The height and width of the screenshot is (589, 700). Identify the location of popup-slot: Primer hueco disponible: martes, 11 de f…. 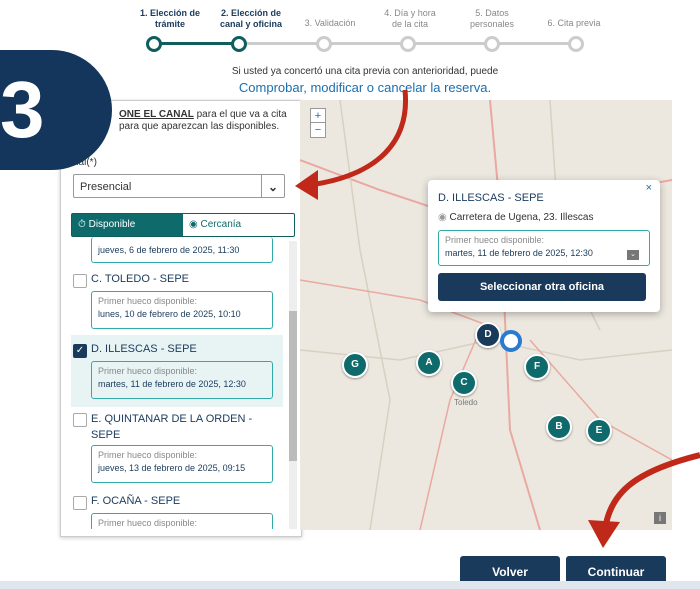
(544, 248).